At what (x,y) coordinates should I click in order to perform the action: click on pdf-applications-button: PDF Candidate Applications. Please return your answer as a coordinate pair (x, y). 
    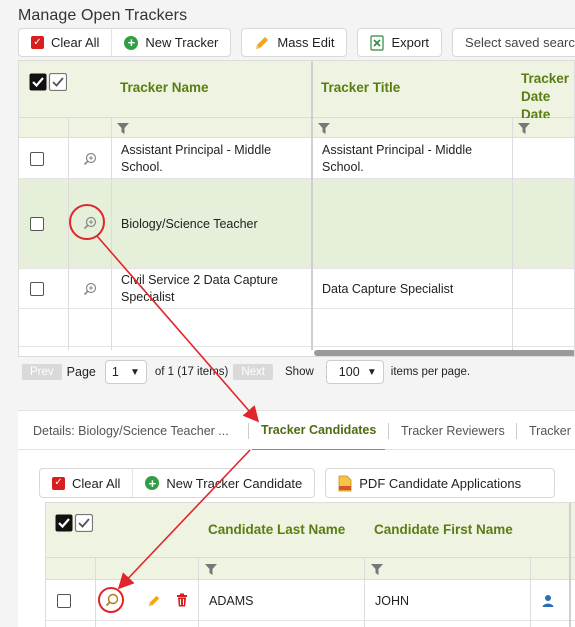
    Looking at the image, I should click on (429, 483).